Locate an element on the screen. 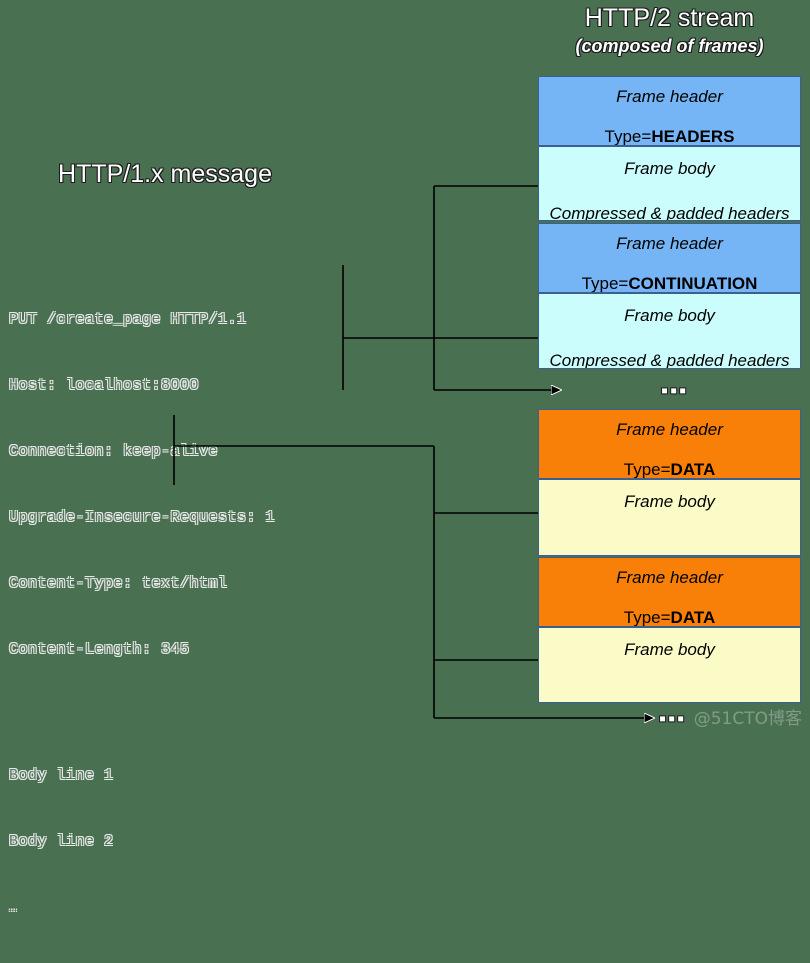 The height and width of the screenshot is (963, 810). http1x-message-title: HTTP/1.x message is located at coordinates (165, 174).